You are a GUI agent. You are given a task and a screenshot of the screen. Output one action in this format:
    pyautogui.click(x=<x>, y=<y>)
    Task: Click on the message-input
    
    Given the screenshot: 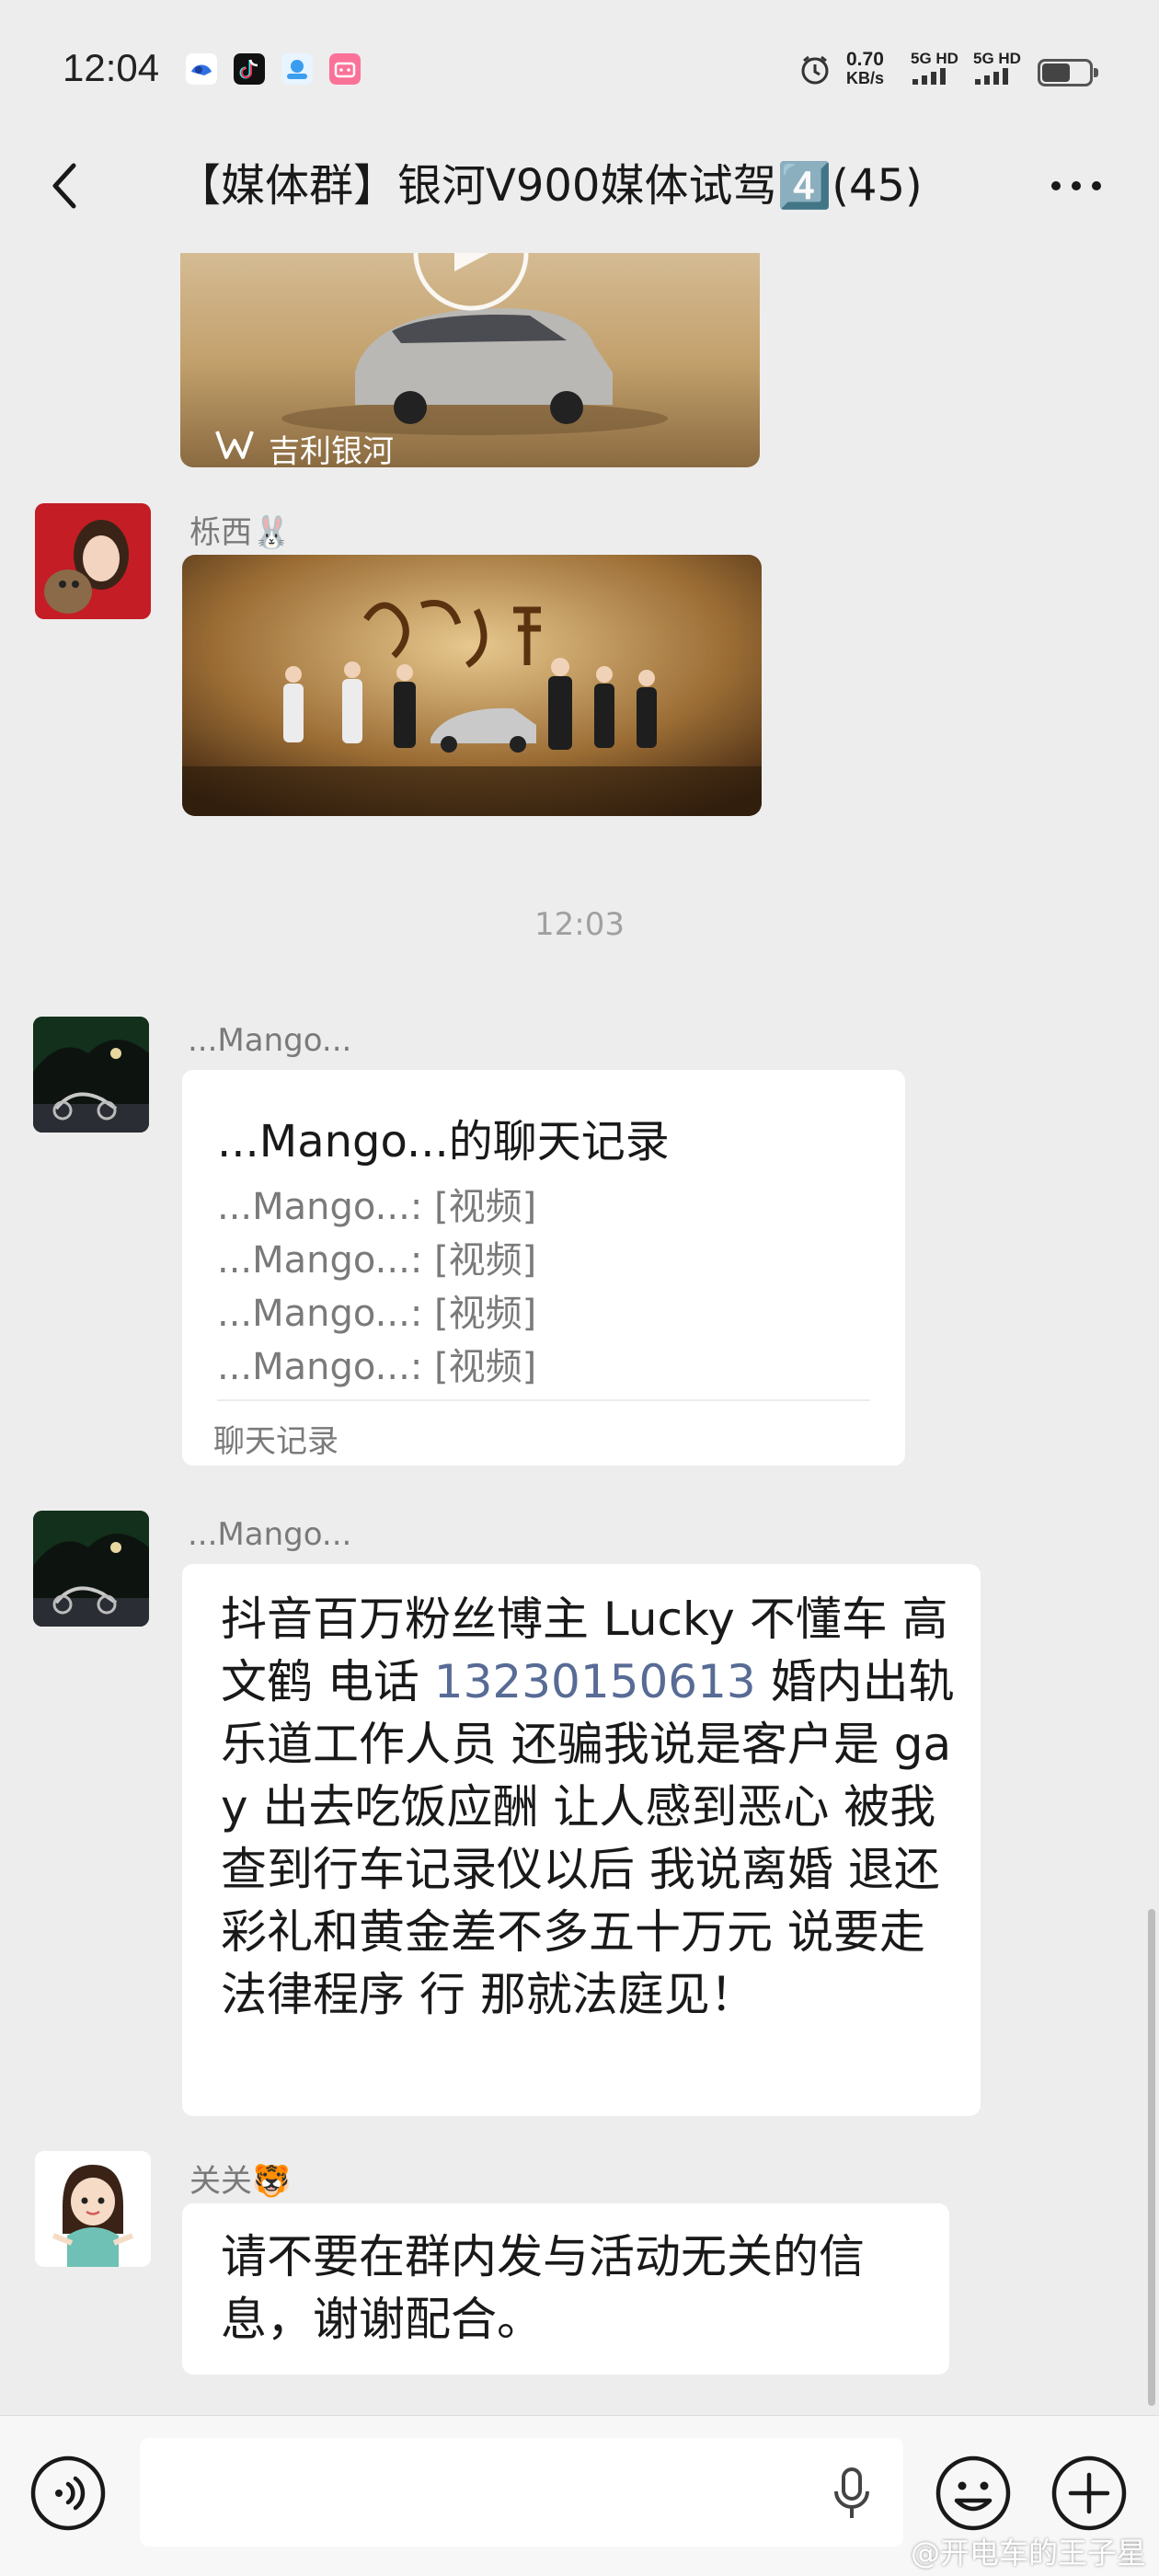 What is the action you would take?
    pyautogui.click(x=521, y=2492)
    